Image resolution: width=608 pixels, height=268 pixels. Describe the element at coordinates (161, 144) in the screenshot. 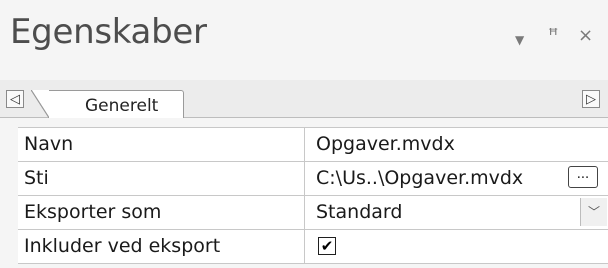

I see `property-name: Navn` at that location.